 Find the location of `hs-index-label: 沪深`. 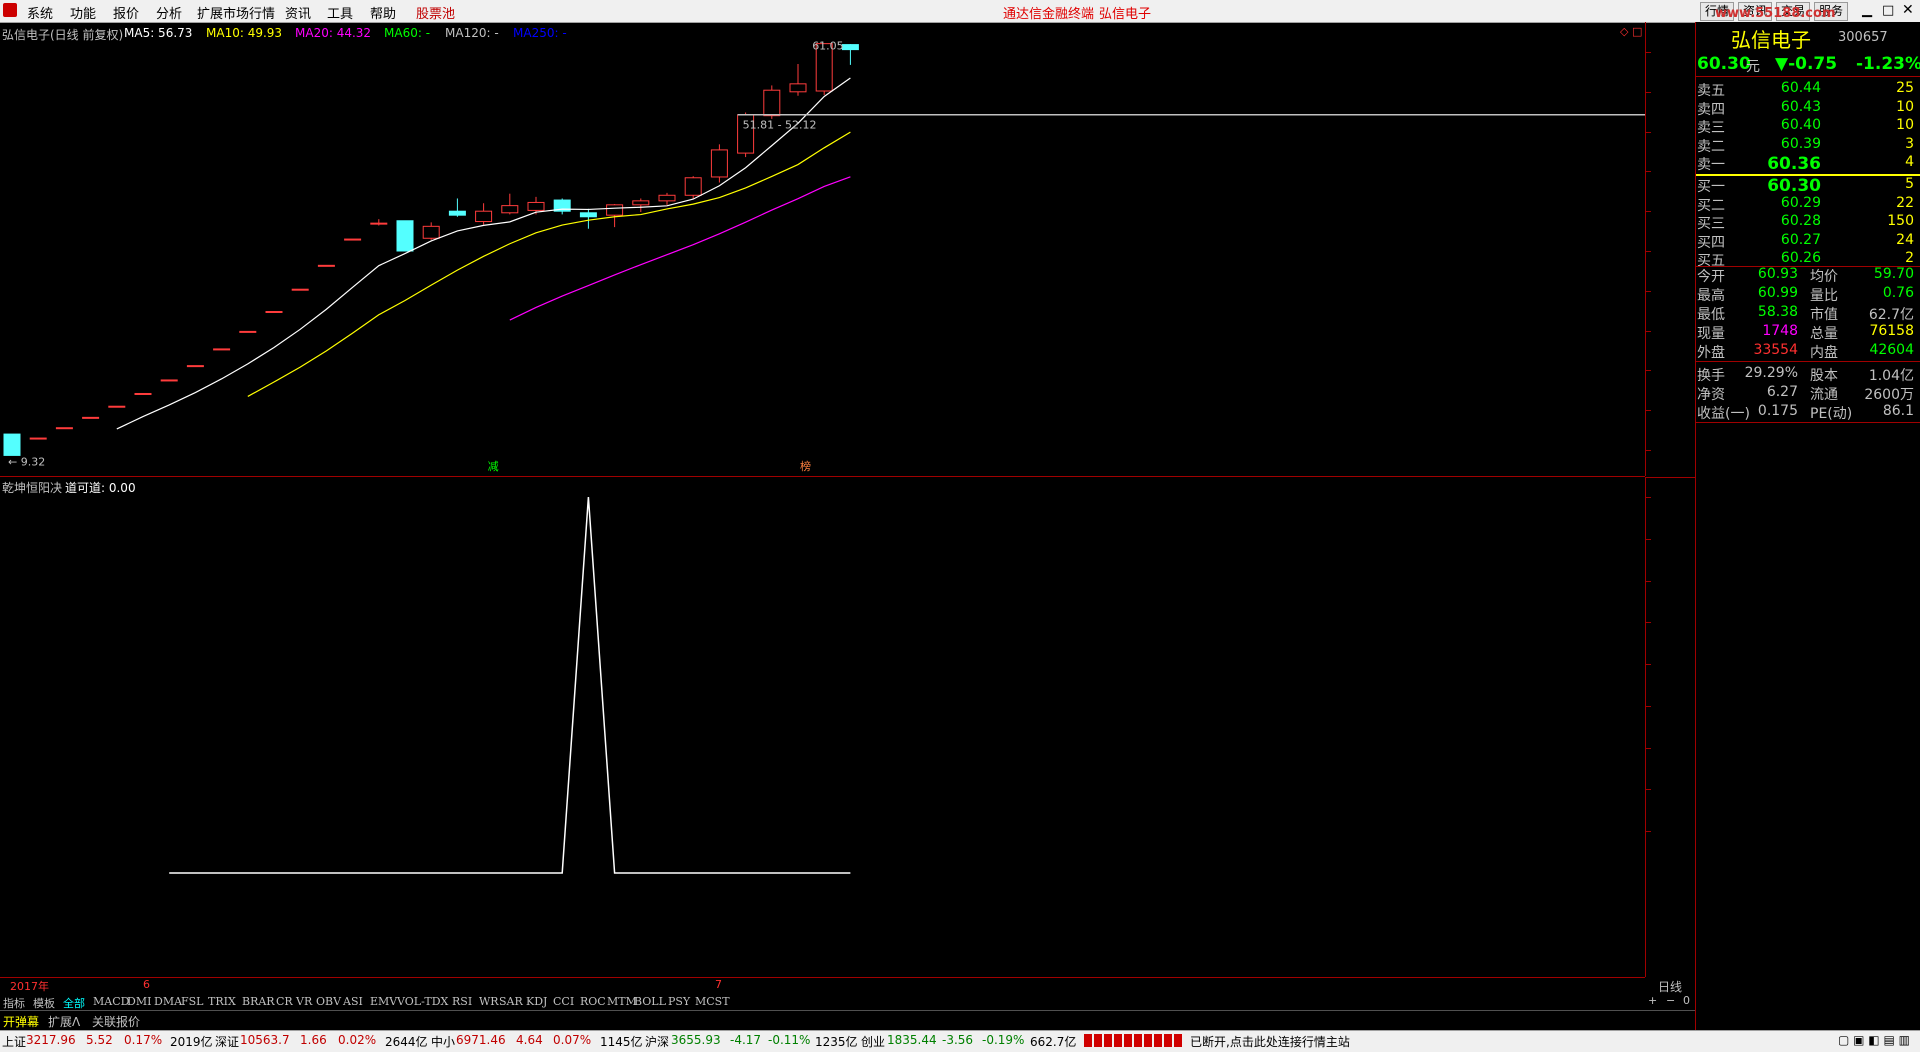

hs-index-label: 沪深 is located at coordinates (657, 1041).